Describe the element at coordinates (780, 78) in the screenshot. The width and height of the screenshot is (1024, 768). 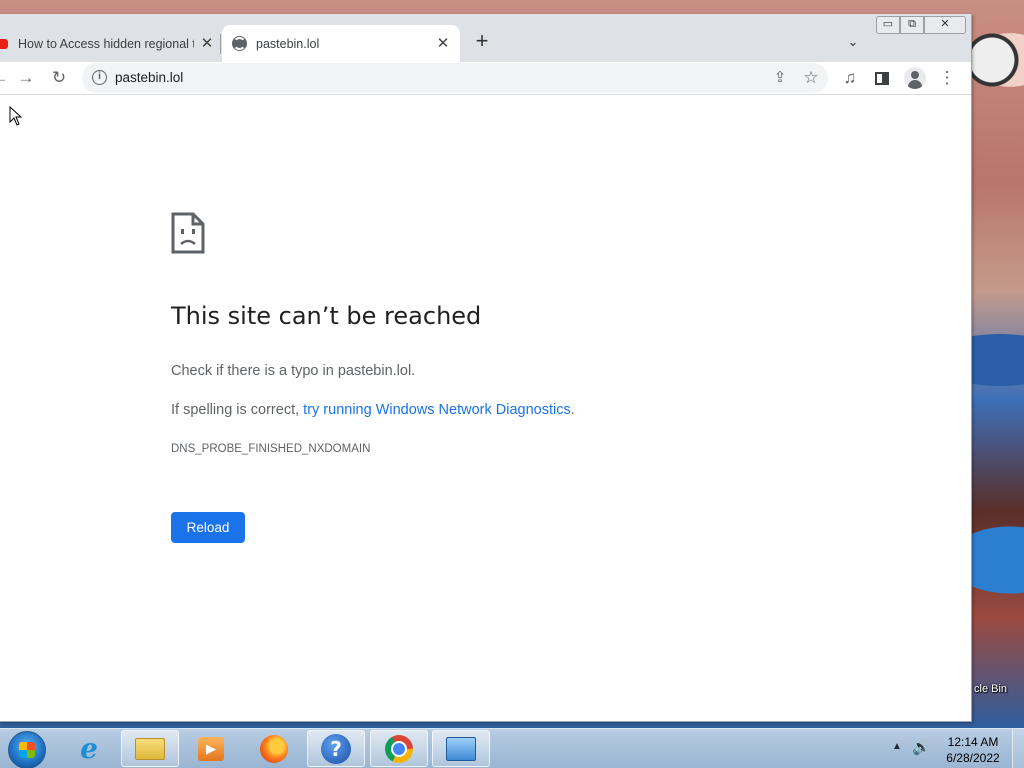
I see `share-icon: ⇪` at that location.